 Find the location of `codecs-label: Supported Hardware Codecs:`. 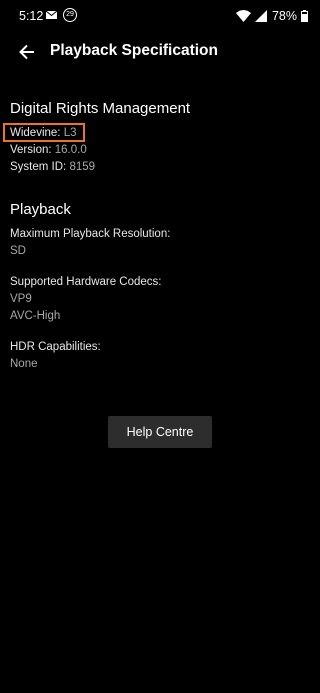

codecs-label: Supported Hardware Codecs: is located at coordinates (86, 282).